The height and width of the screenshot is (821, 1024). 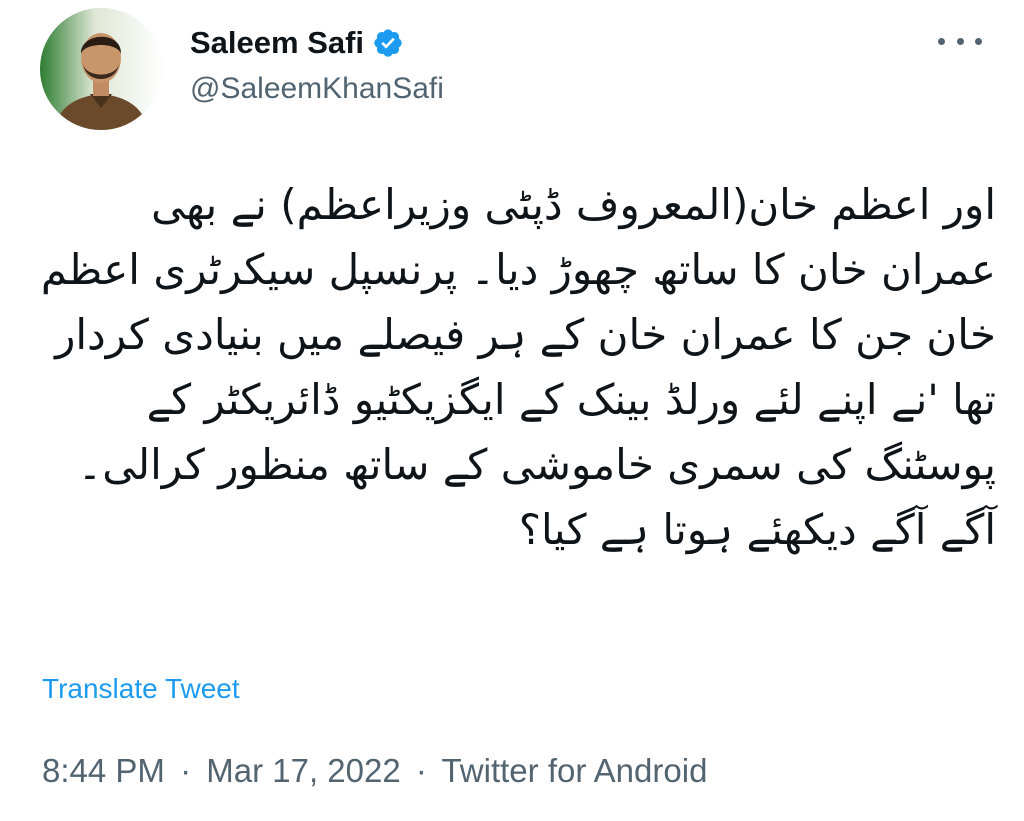 I want to click on tweet-time: 8:44 PM, so click(x=103, y=770).